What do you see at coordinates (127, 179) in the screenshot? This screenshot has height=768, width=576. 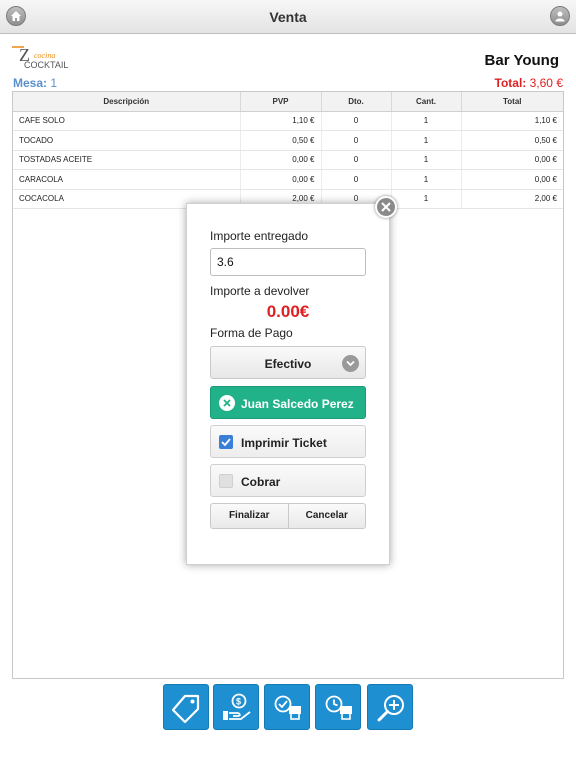 I see `row-desc: CARACOLA` at bounding box center [127, 179].